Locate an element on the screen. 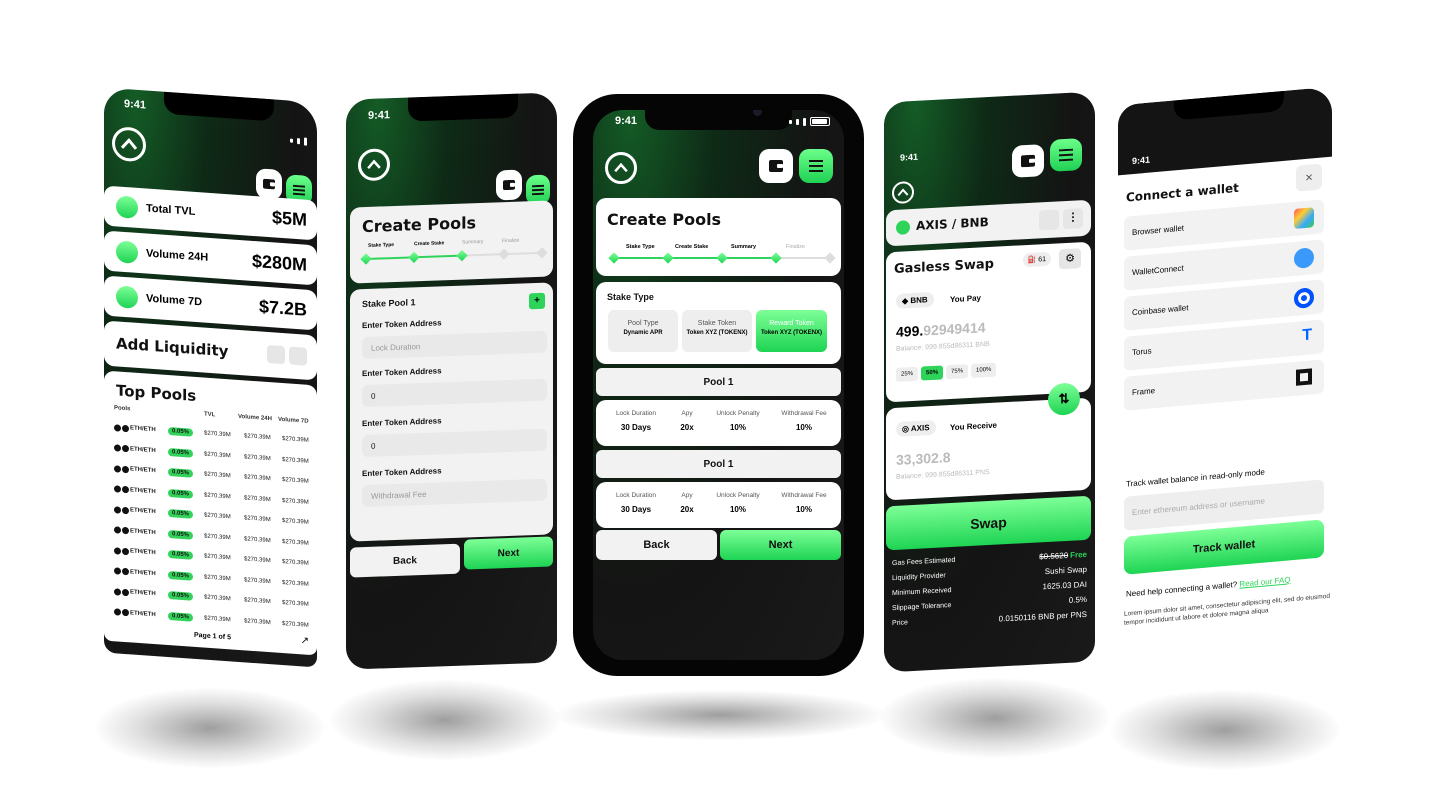  detail-value: 1625.03 DAI is located at coordinates (1064, 585).